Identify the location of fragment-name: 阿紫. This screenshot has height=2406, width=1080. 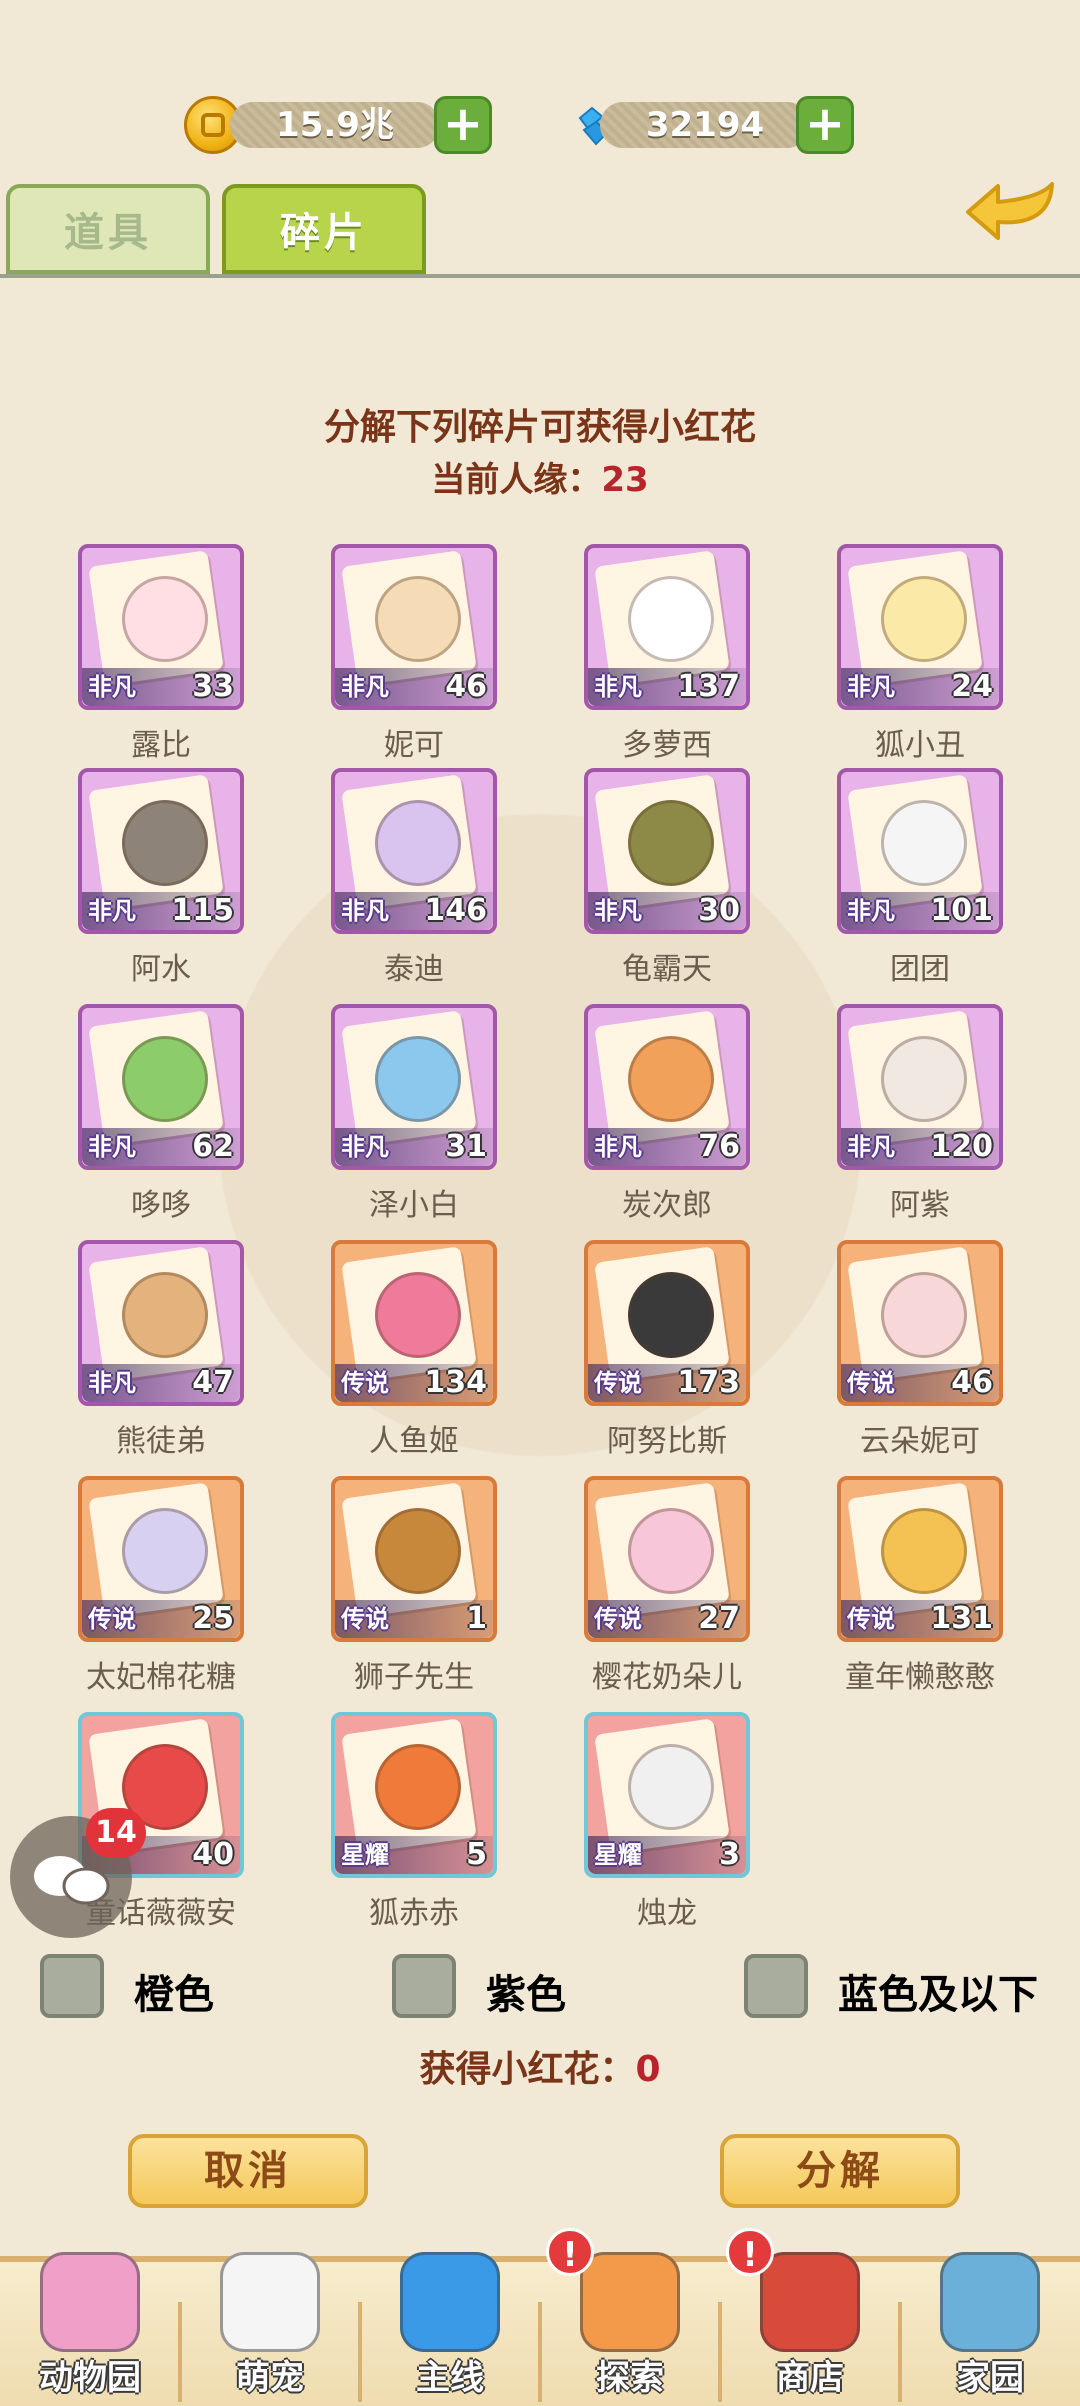
(920, 1205).